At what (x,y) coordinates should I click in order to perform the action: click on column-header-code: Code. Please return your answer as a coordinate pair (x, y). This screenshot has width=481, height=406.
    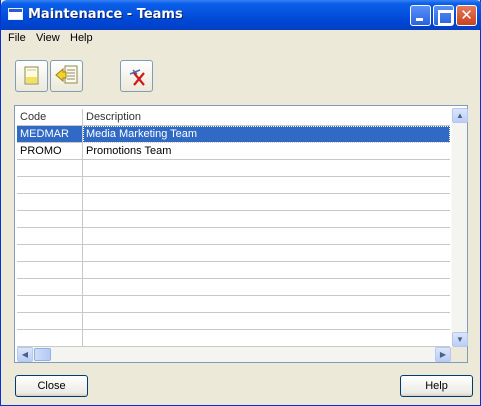
    Looking at the image, I should click on (50, 117).